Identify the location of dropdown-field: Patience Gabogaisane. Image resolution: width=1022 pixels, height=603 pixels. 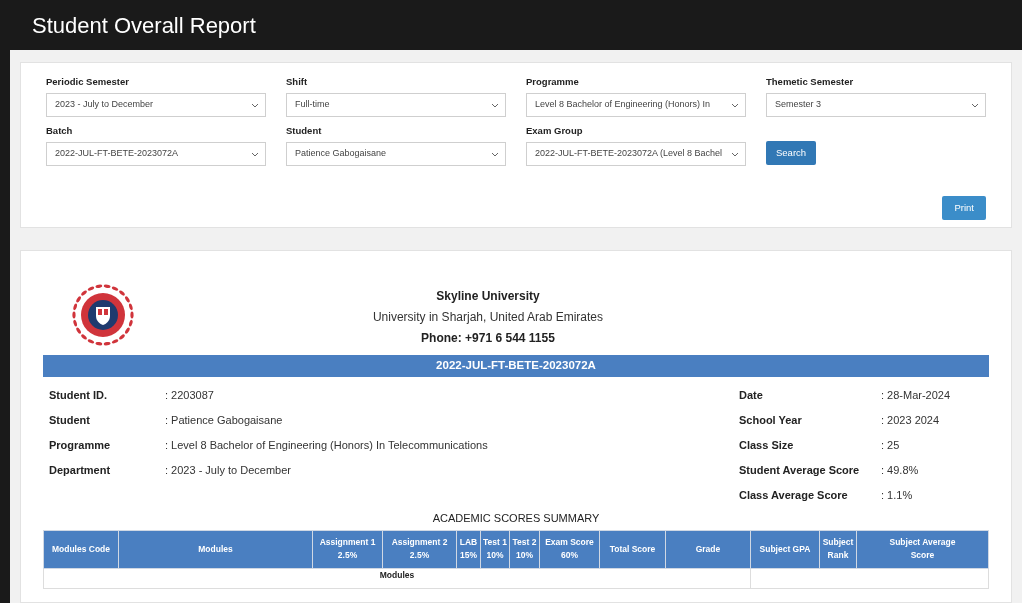
(396, 154).